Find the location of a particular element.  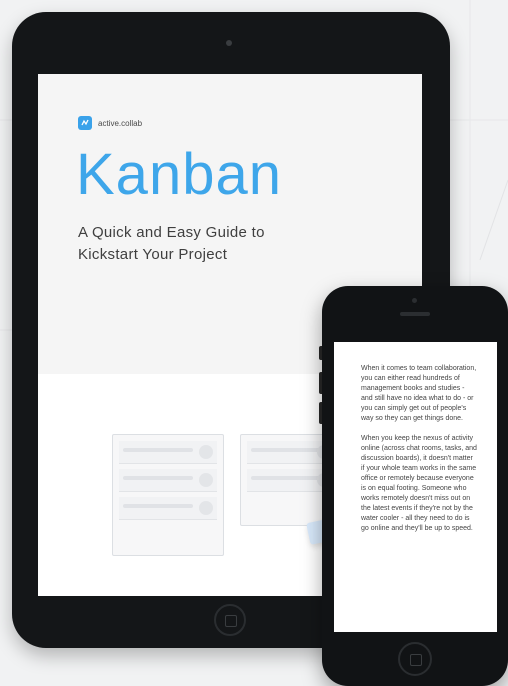

phone-camera-icon is located at coordinates (414, 300).